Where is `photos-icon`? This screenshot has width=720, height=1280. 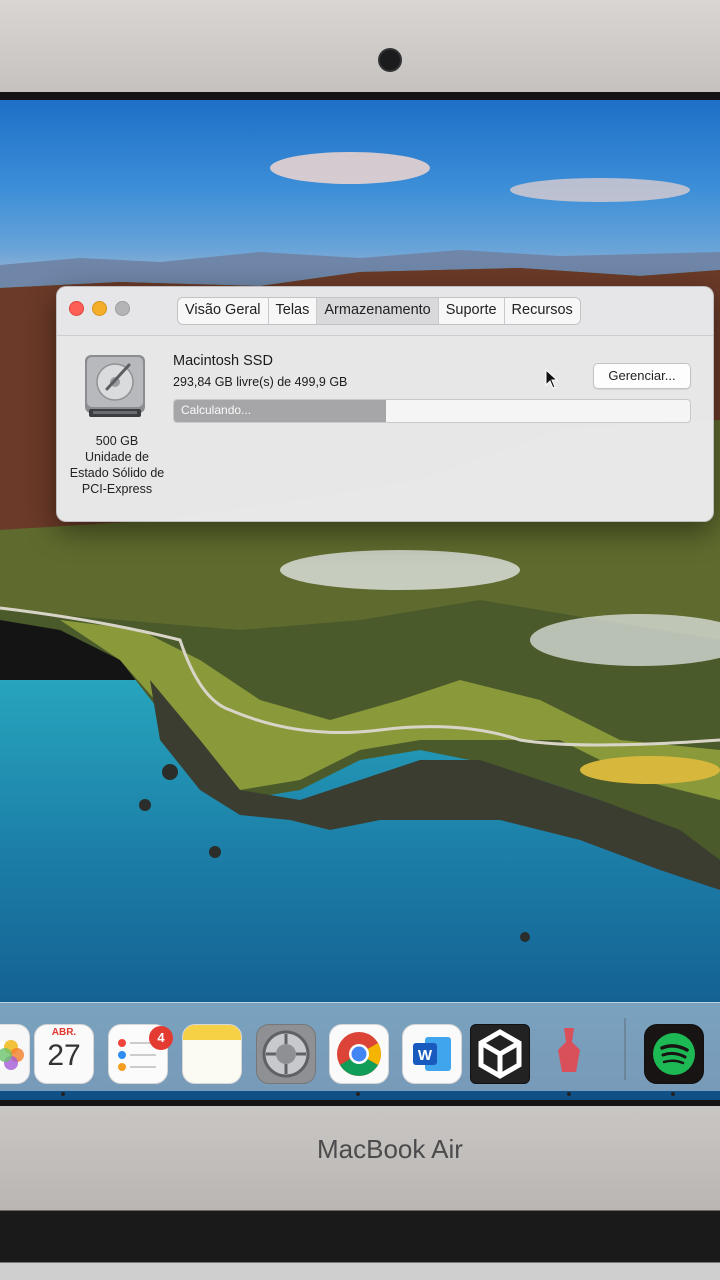 photos-icon is located at coordinates (15, 1054).